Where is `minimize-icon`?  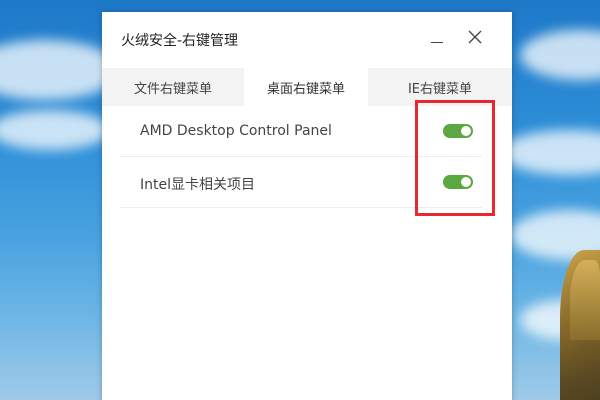
minimize-icon is located at coordinates (437, 42).